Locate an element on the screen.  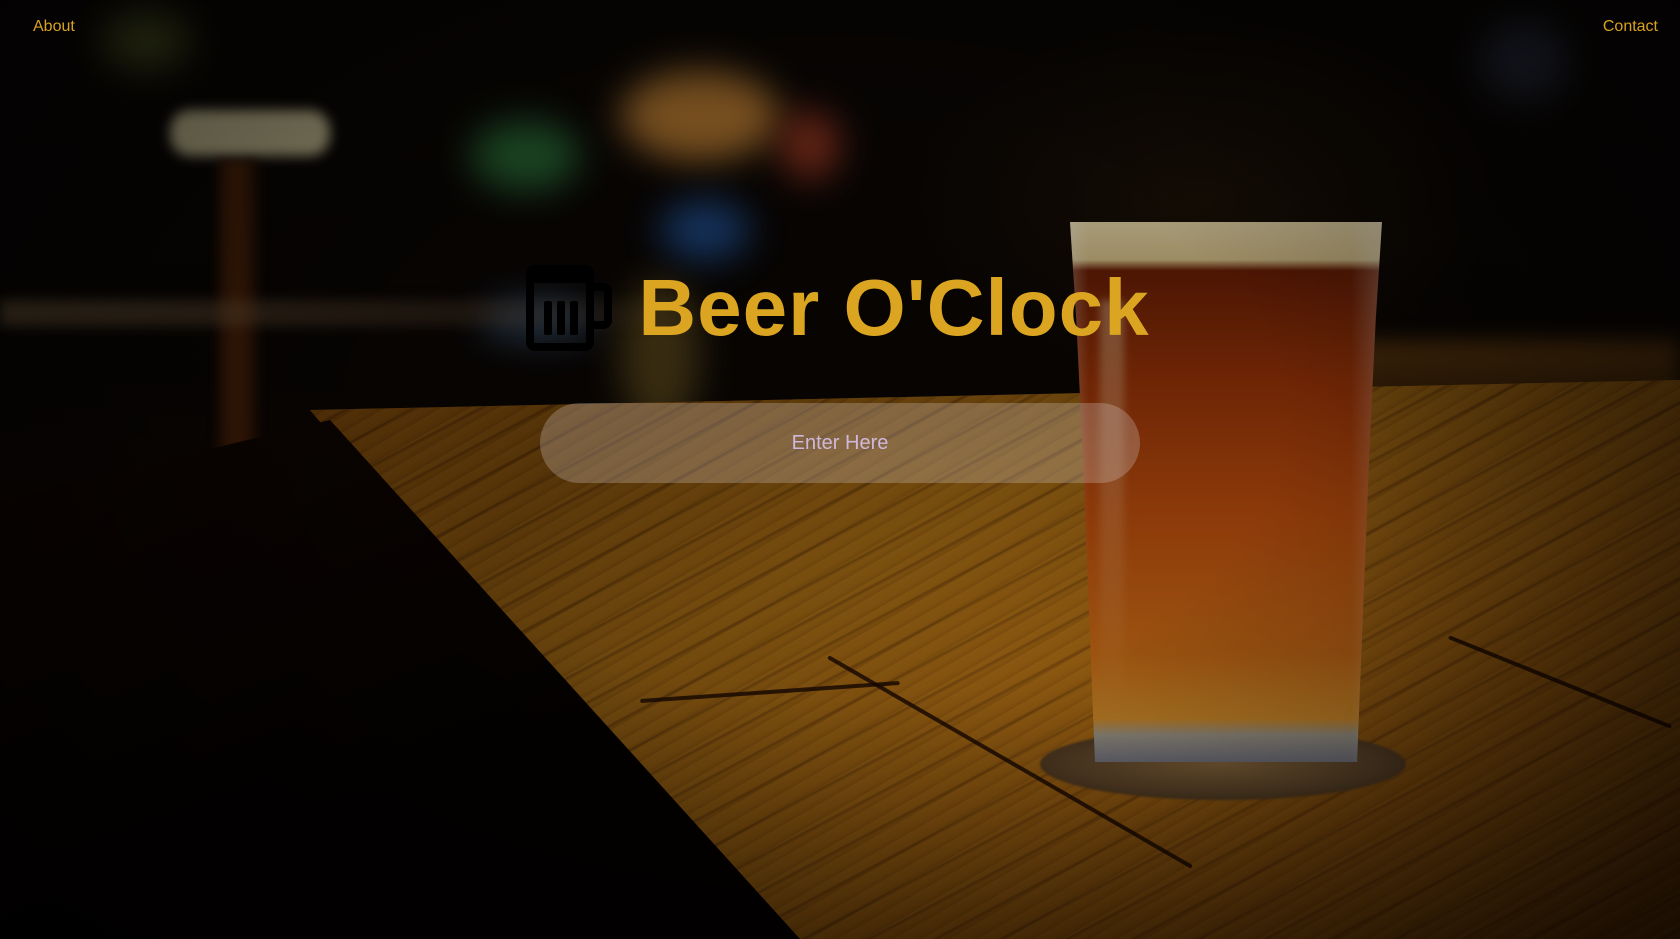
hero-header: Beer O'Clock is located at coordinates (840, 308).